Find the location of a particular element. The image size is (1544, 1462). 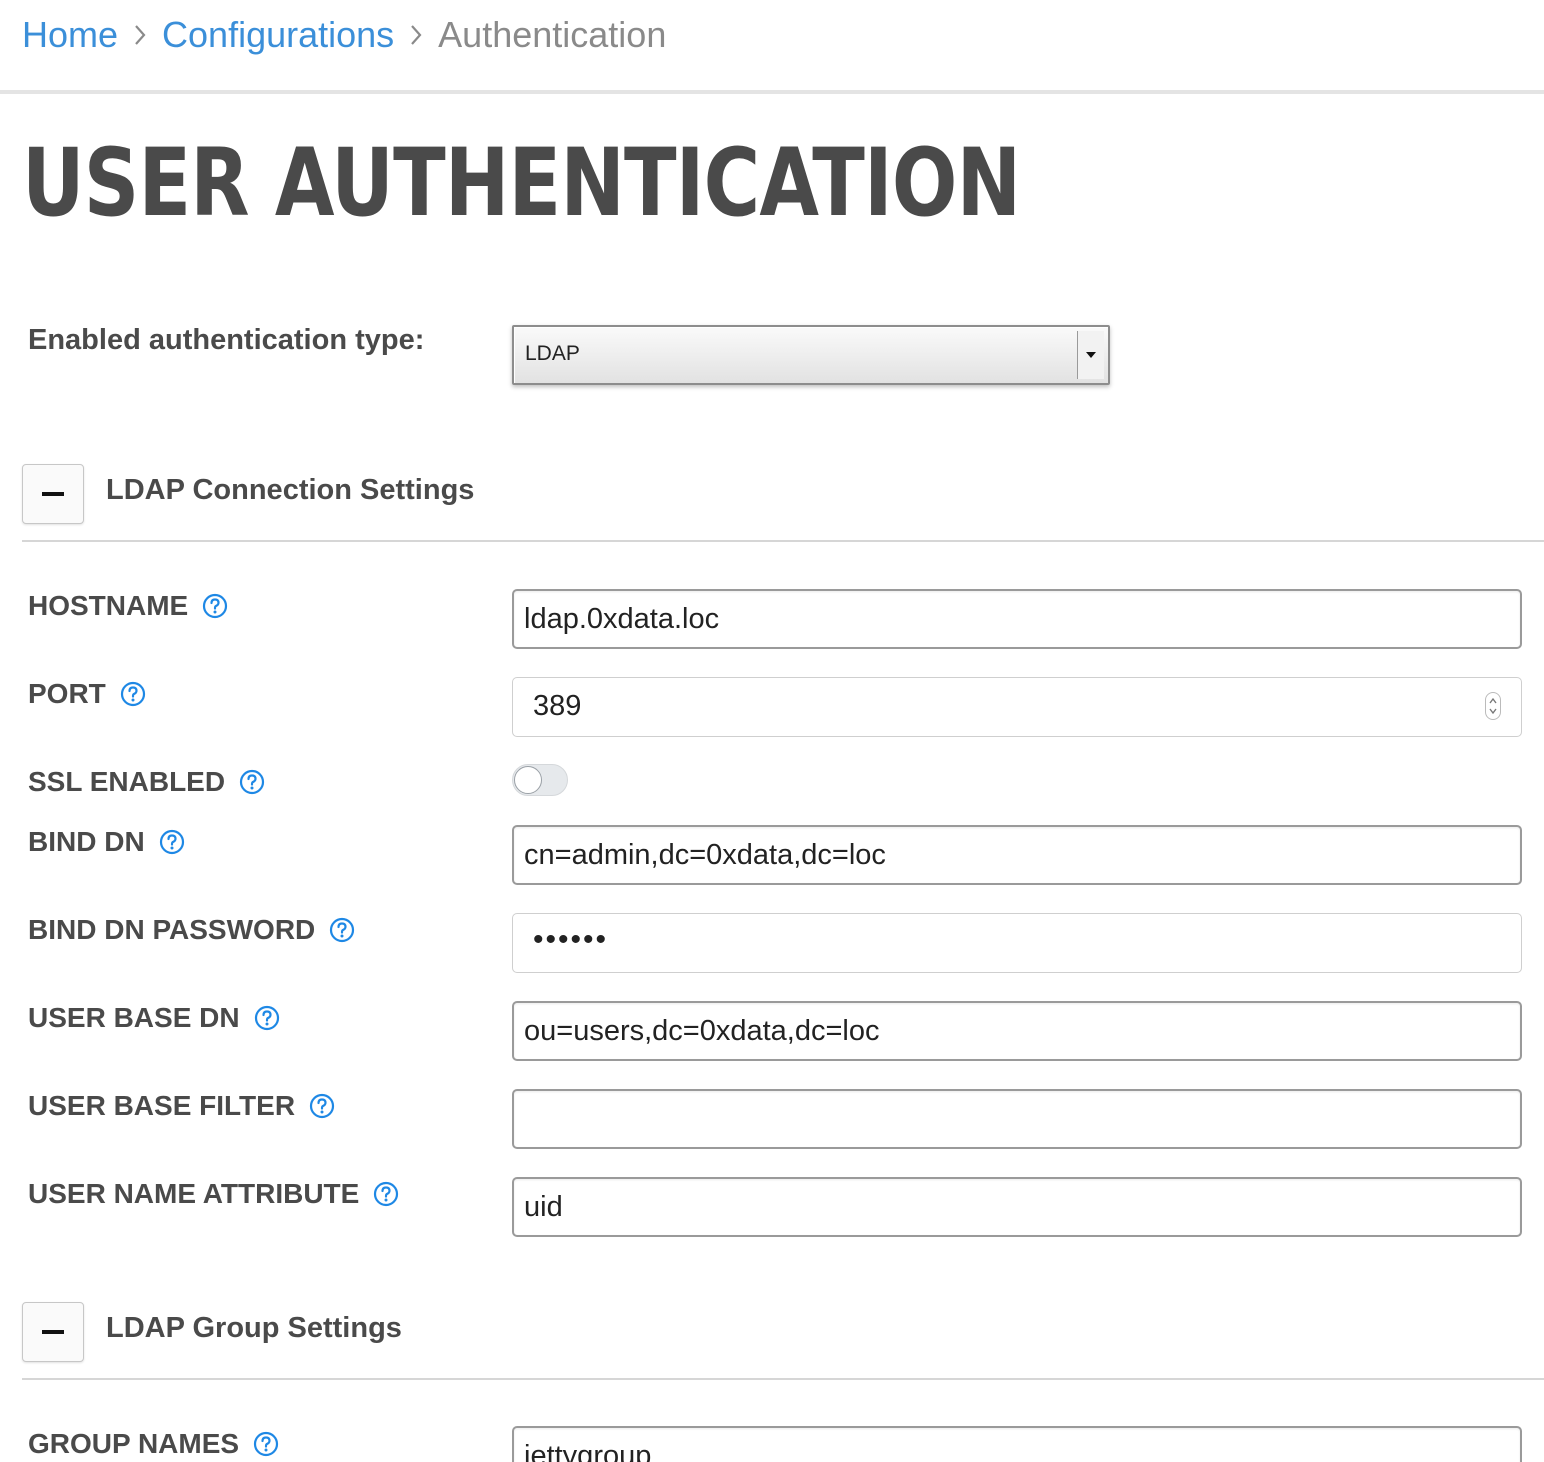

bind-dn-password-label: BIND DN PASSWORD is located at coordinates (191, 930).